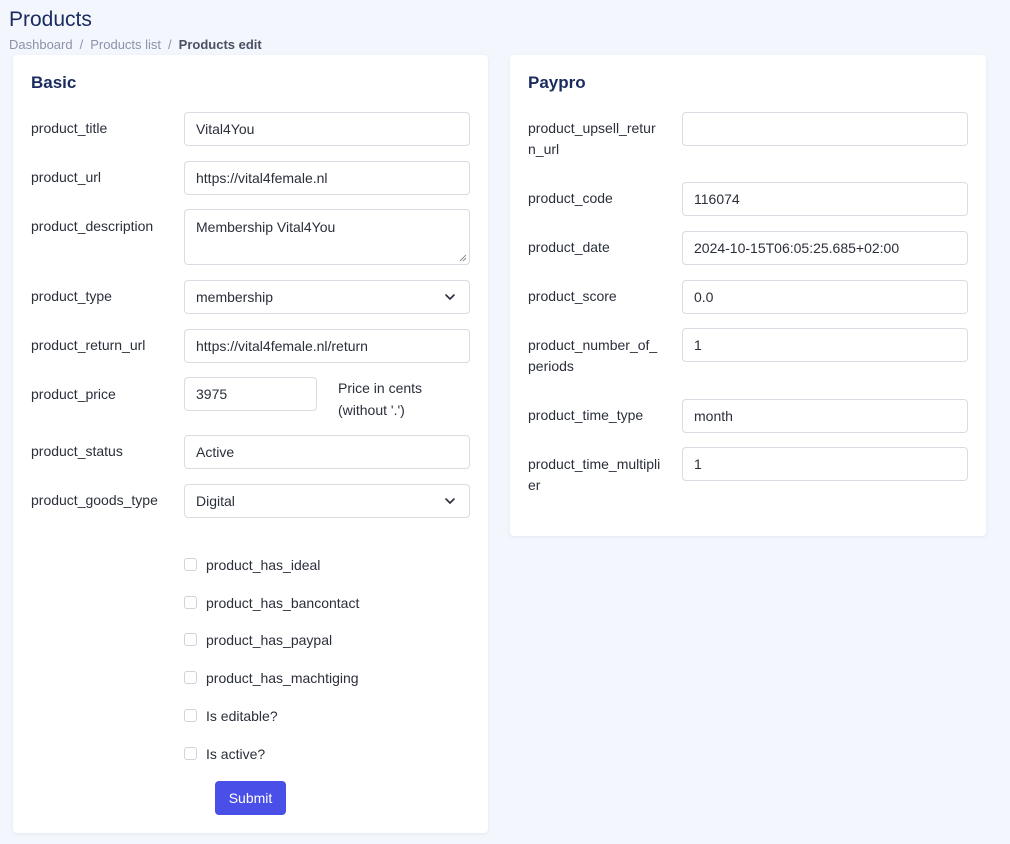 The image size is (1010, 844). Describe the element at coordinates (825, 129) in the screenshot. I see `product-upsell-return-url-input` at that location.